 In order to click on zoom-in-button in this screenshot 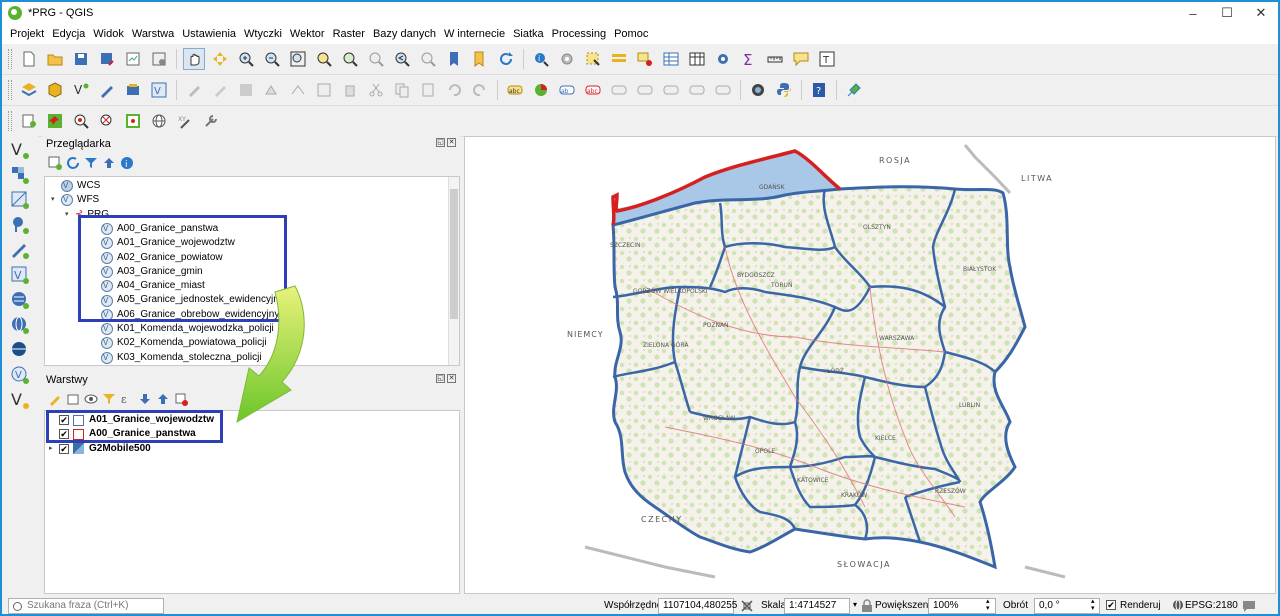, I will do `click(246, 59)`.